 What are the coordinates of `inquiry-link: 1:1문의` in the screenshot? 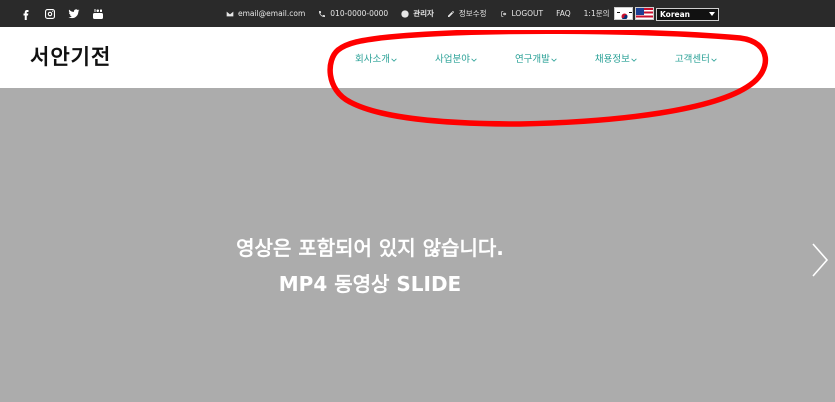 It's located at (597, 13).